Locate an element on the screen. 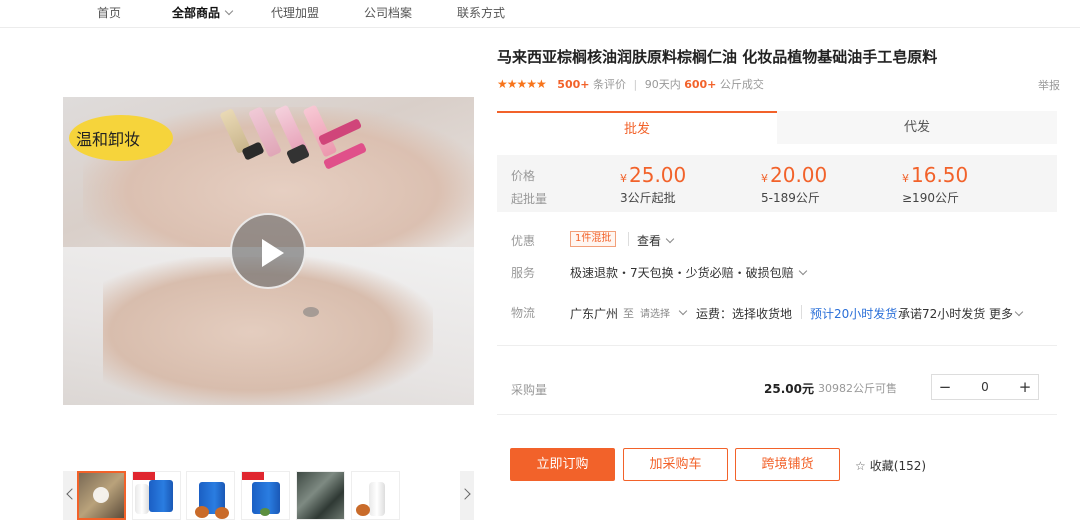  speech-bubble-text: 温和卸妆 is located at coordinates (108, 139).